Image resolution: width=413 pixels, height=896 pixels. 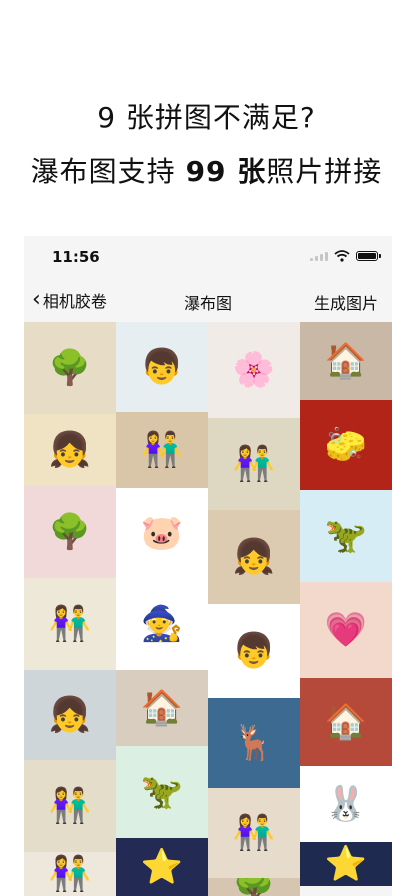 What do you see at coordinates (226, 171) in the screenshot?
I see `promo-line-2-highlight: 99 张` at bounding box center [226, 171].